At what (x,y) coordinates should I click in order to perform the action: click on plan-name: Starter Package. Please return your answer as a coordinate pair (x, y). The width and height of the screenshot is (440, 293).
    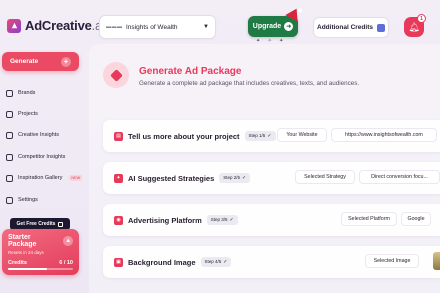
    Looking at the image, I should click on (22, 241).